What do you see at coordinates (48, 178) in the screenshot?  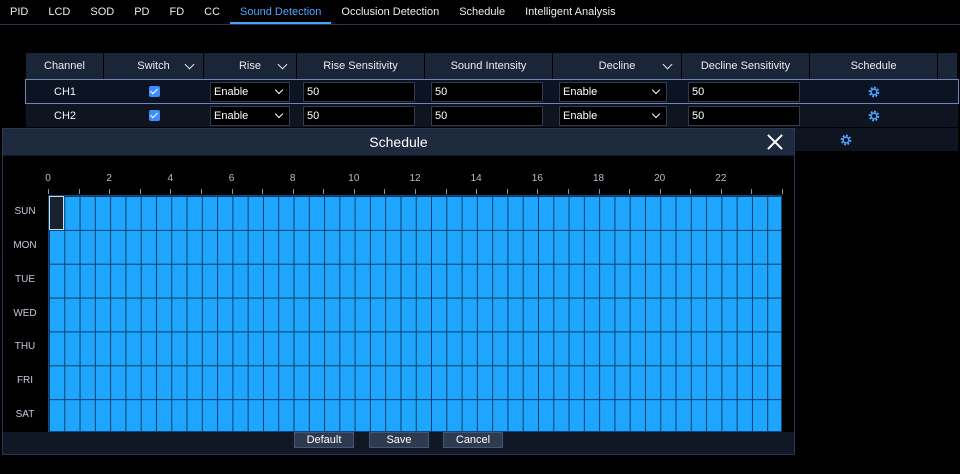 I see `hour-label: 0` at bounding box center [48, 178].